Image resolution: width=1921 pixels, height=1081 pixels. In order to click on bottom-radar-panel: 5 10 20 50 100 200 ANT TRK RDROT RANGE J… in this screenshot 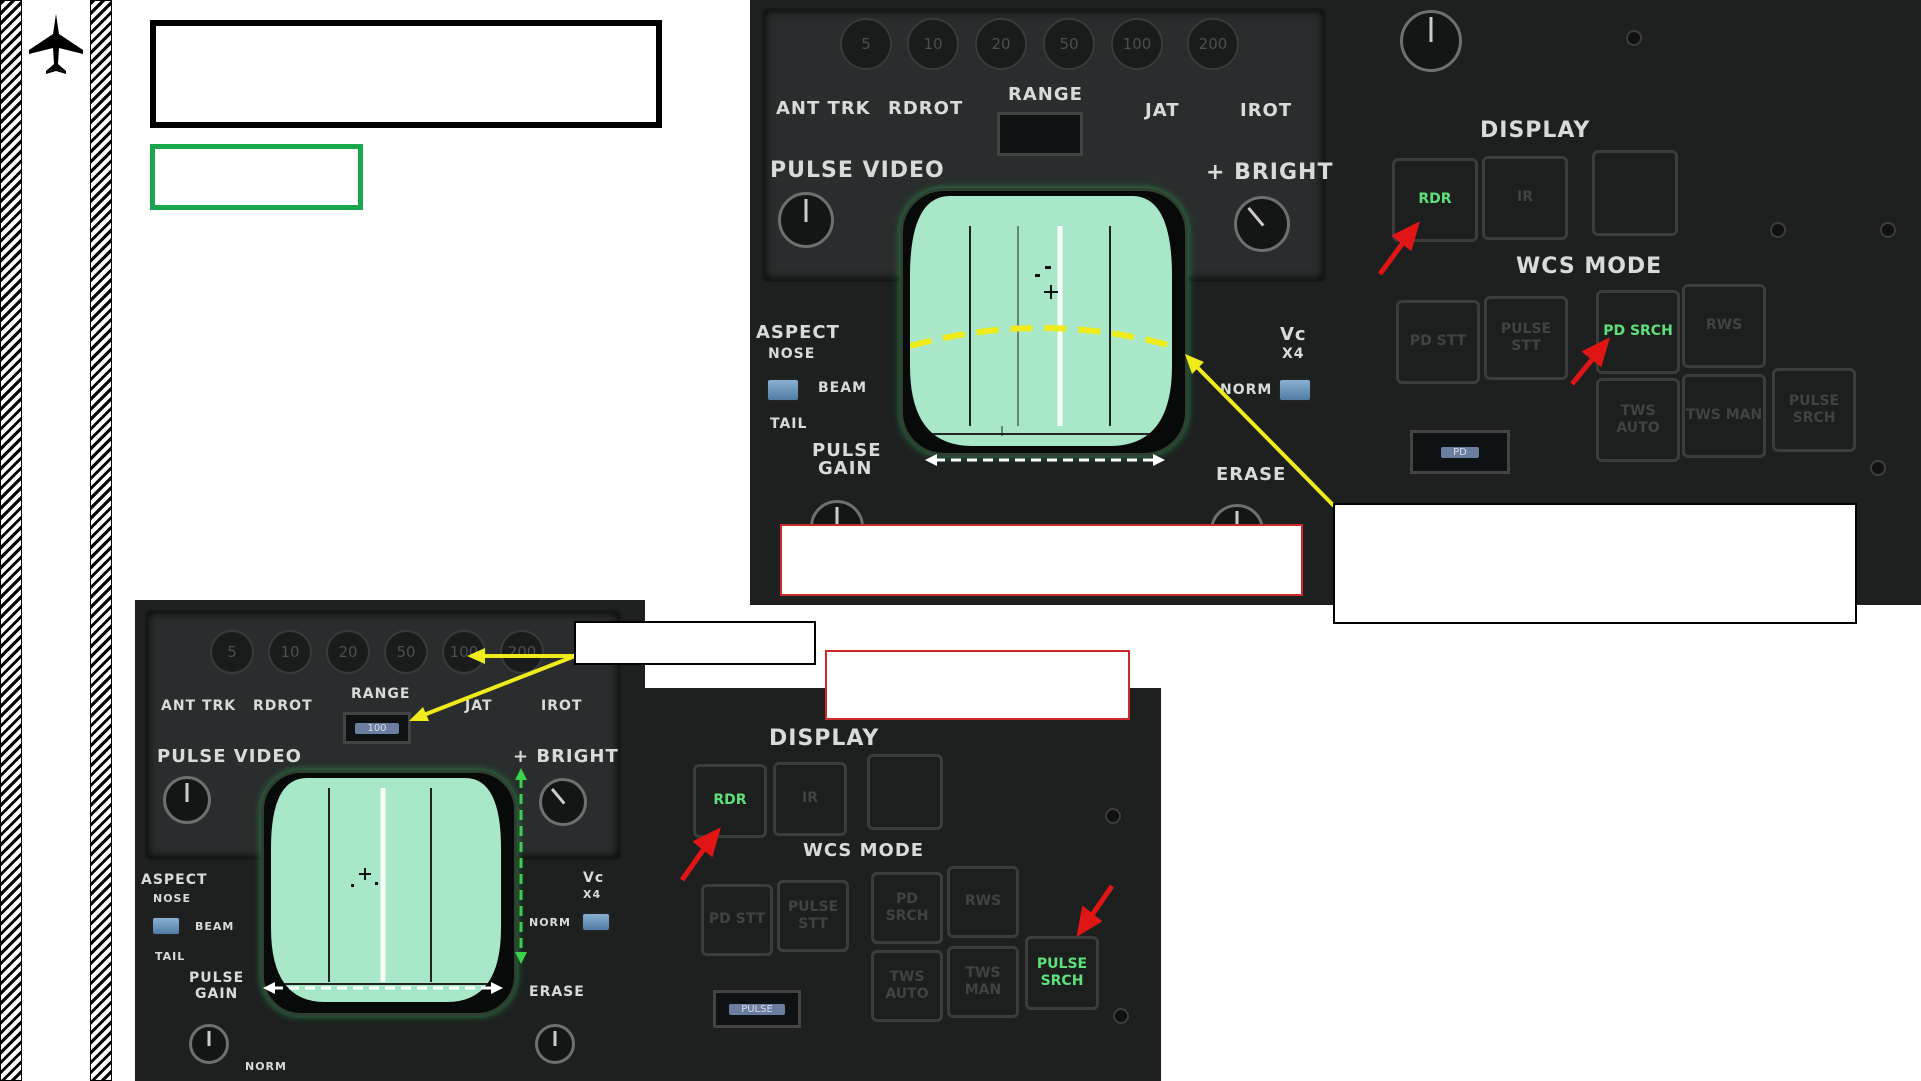, I will do `click(390, 840)`.